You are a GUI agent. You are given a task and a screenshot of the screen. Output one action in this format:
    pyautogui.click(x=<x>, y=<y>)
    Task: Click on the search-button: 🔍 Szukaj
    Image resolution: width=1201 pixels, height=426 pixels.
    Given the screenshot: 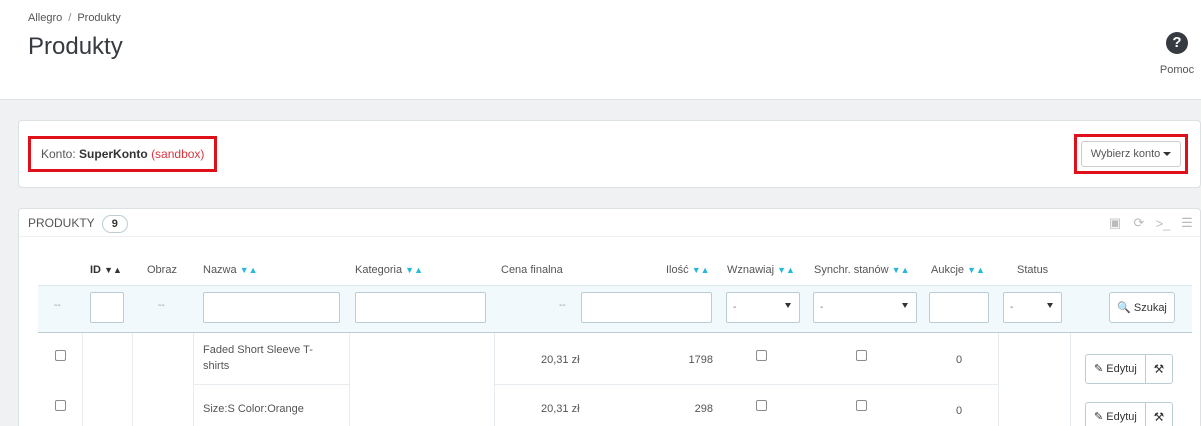 What is the action you would take?
    pyautogui.click(x=1142, y=307)
    